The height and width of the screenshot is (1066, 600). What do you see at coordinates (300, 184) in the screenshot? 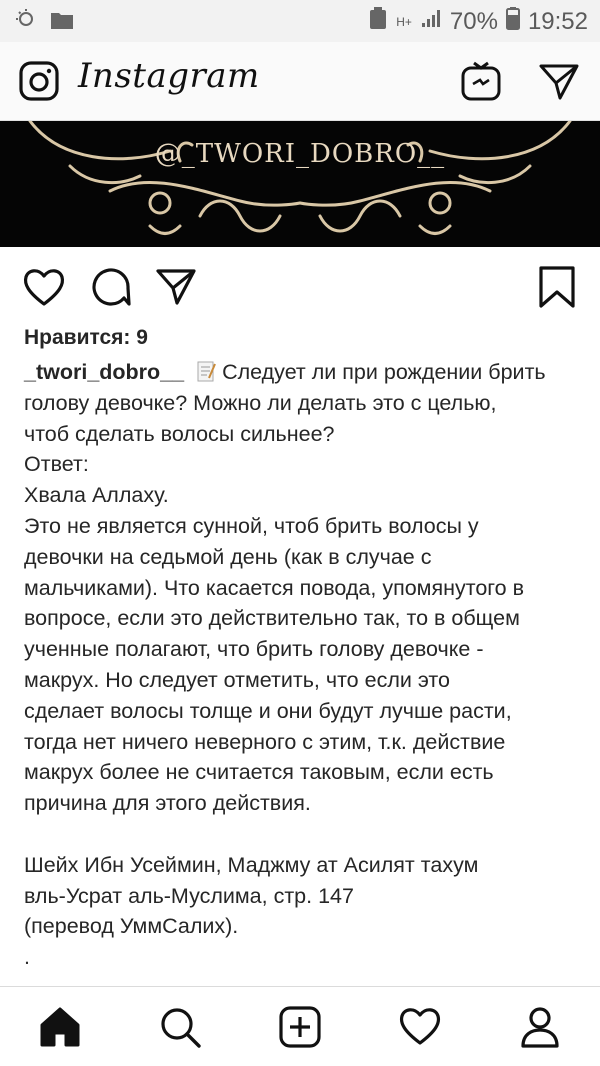
I see `post-image: @_TWORI_DOBRO__` at bounding box center [300, 184].